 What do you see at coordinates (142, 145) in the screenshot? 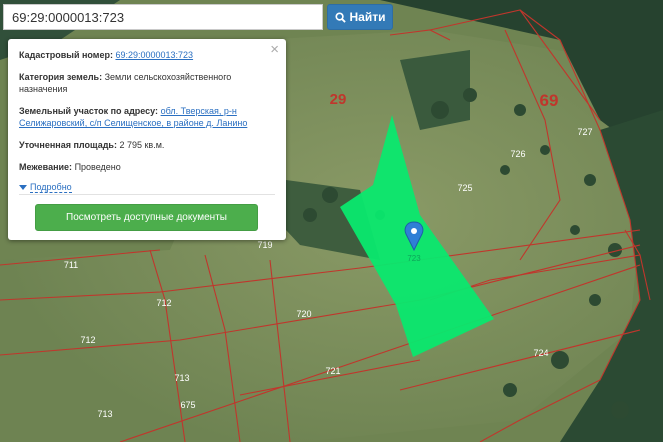
I see `area-value: 2 795 кв.м.` at bounding box center [142, 145].